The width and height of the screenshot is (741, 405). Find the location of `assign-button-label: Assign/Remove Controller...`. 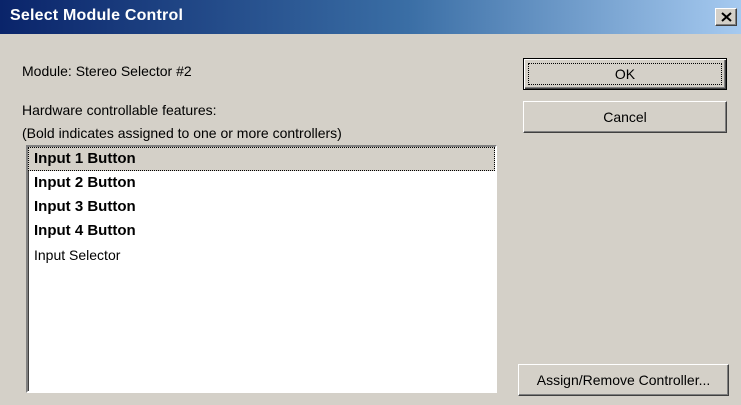

assign-button-label: Assign/Remove Controller... is located at coordinates (623, 380).